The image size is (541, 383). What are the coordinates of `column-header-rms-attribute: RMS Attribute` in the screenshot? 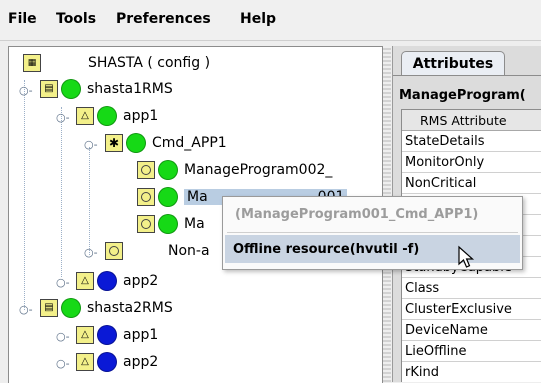 It's located at (471, 120).